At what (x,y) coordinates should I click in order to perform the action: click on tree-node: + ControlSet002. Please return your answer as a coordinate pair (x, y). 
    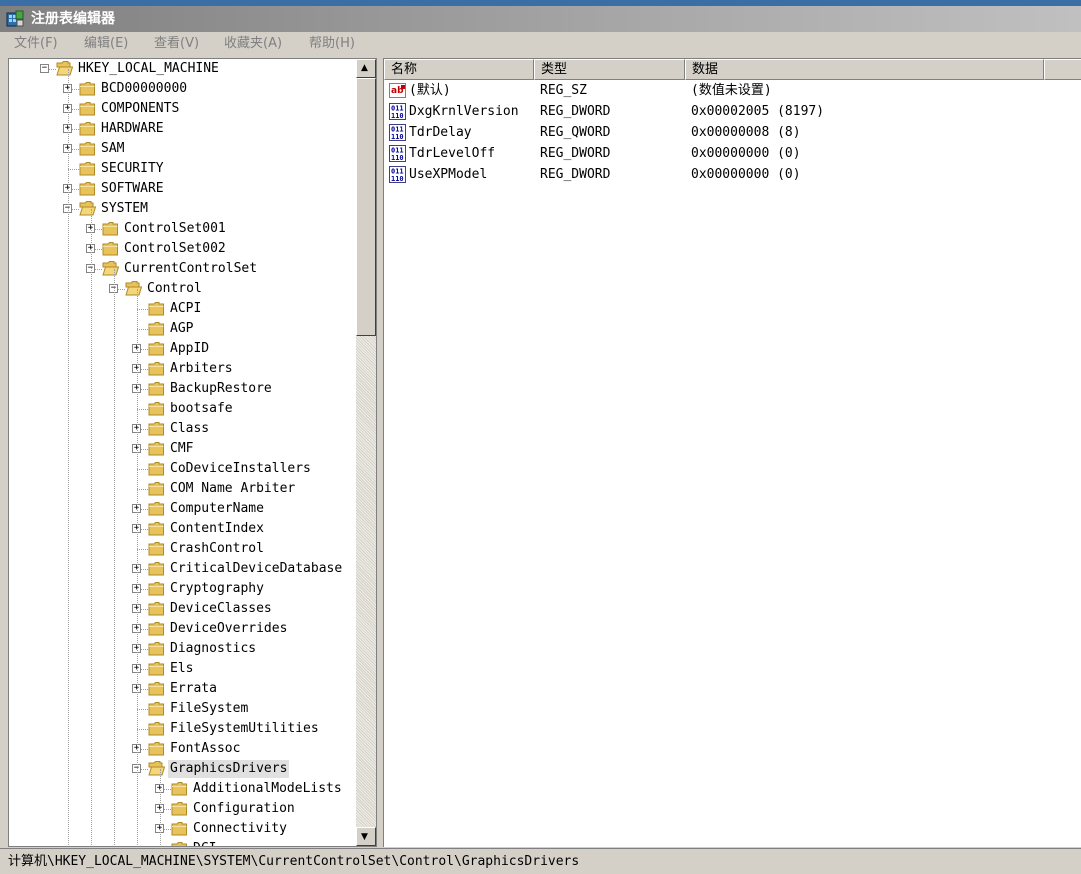
    Looking at the image, I should click on (182, 249).